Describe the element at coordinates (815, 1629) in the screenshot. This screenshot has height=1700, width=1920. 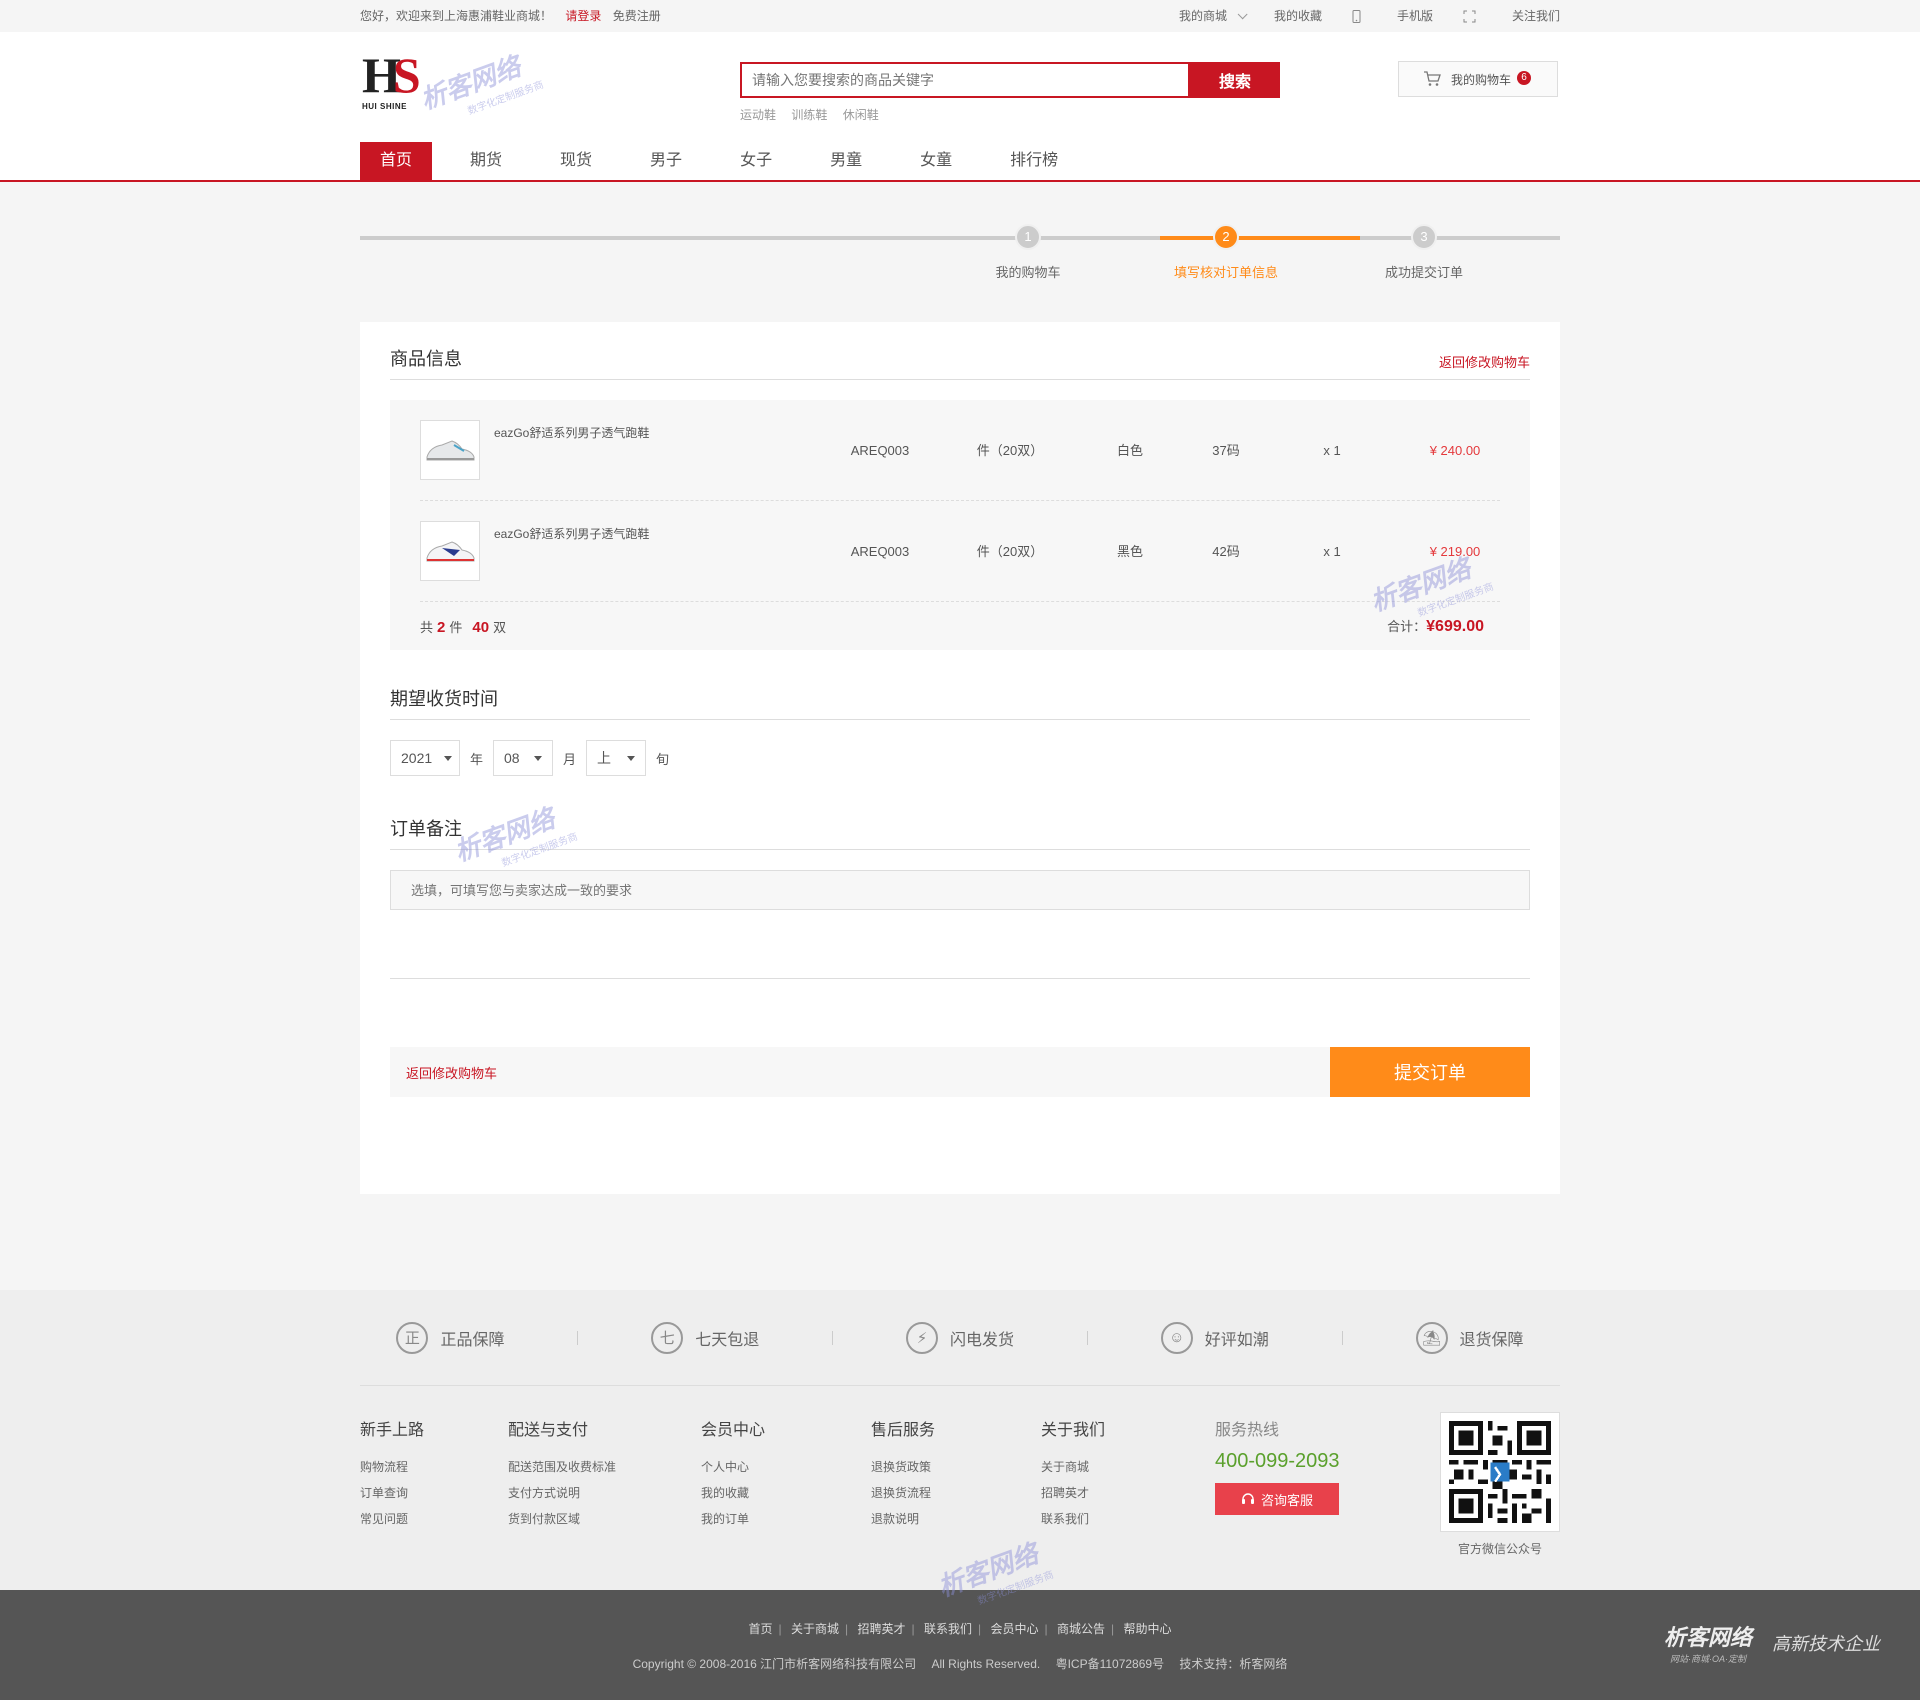
I see `bottom-link-about: 关于商城` at that location.